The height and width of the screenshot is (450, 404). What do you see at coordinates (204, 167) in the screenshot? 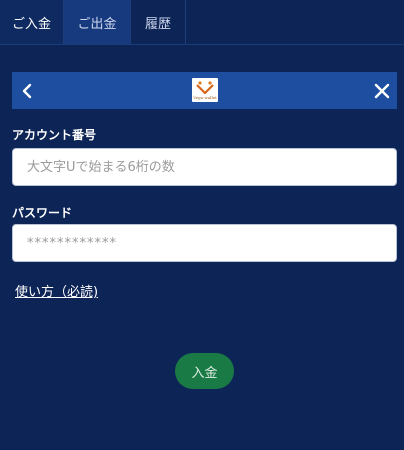
I see `account-number-input` at bounding box center [204, 167].